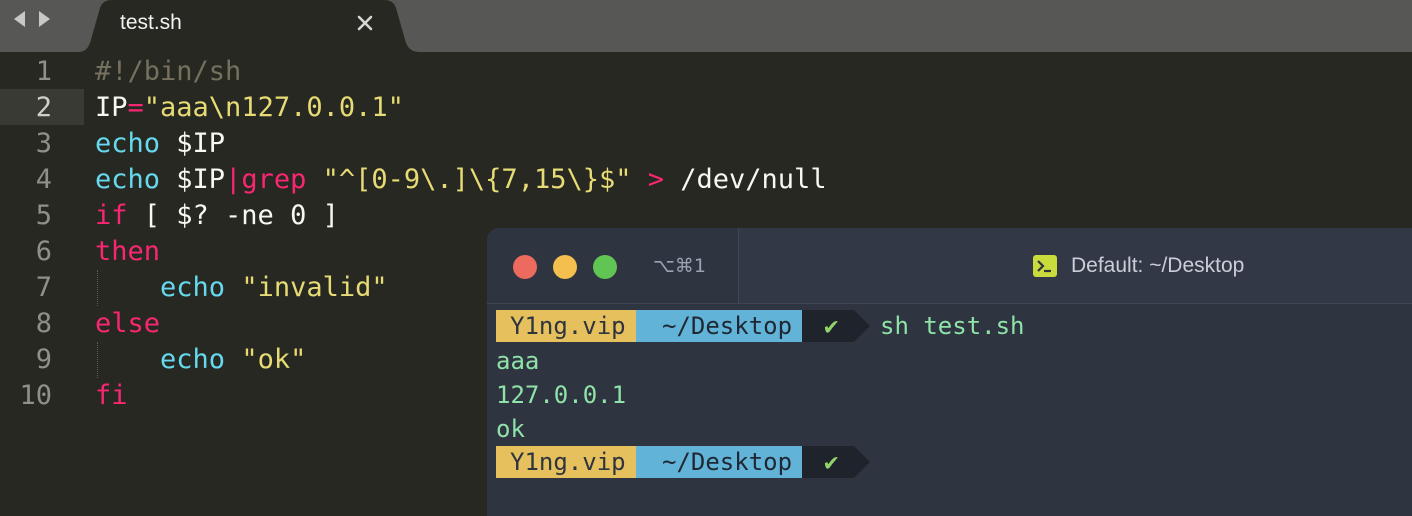 The width and height of the screenshot is (1412, 516). I want to click on terminal-title-area: Default: ~/Desktop, so click(1075, 266).